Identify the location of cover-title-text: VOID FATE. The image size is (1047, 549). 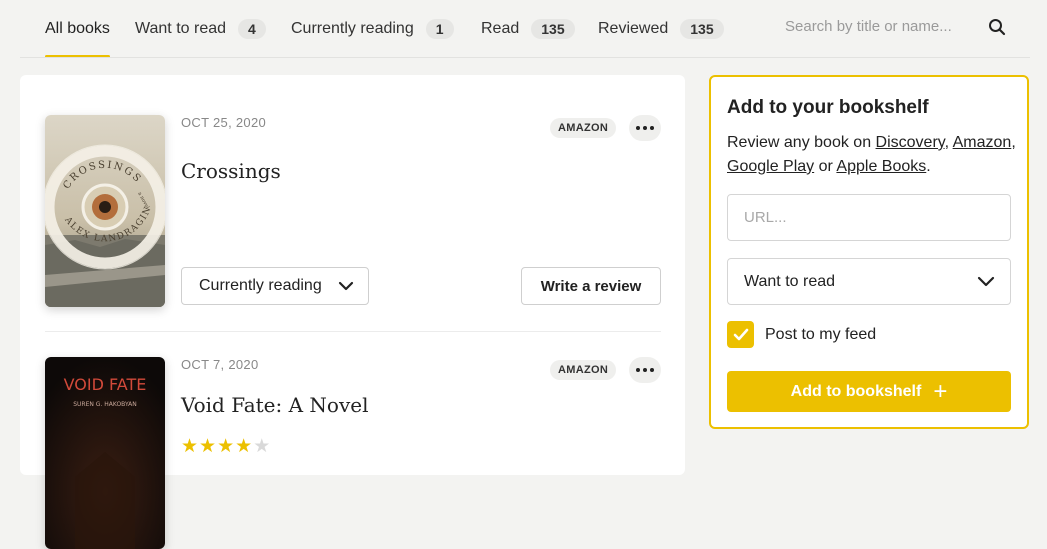
(105, 384).